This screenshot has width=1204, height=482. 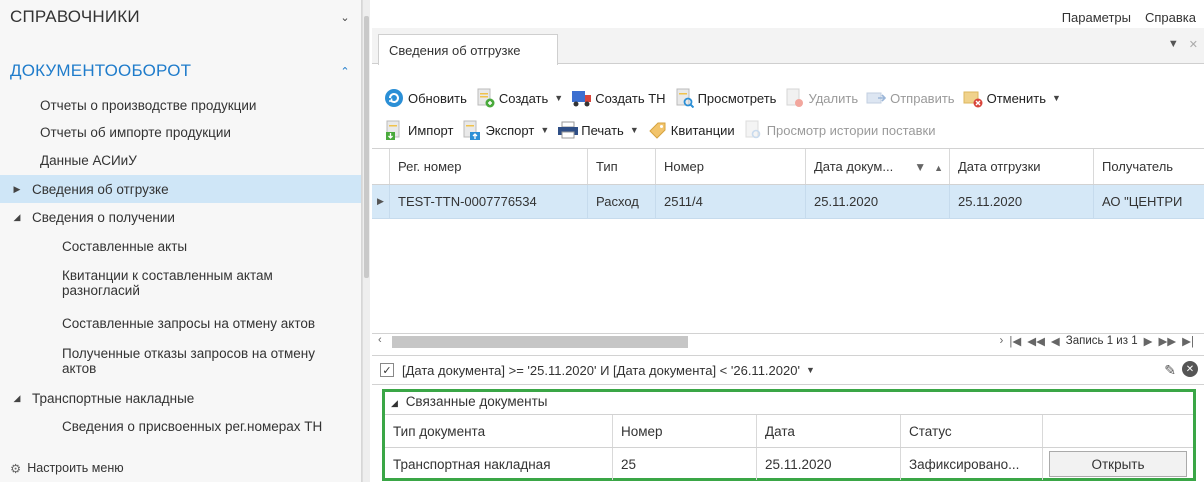 What do you see at coordinates (1193, 44) in the screenshot?
I see `close-icon: ✕` at bounding box center [1193, 44].